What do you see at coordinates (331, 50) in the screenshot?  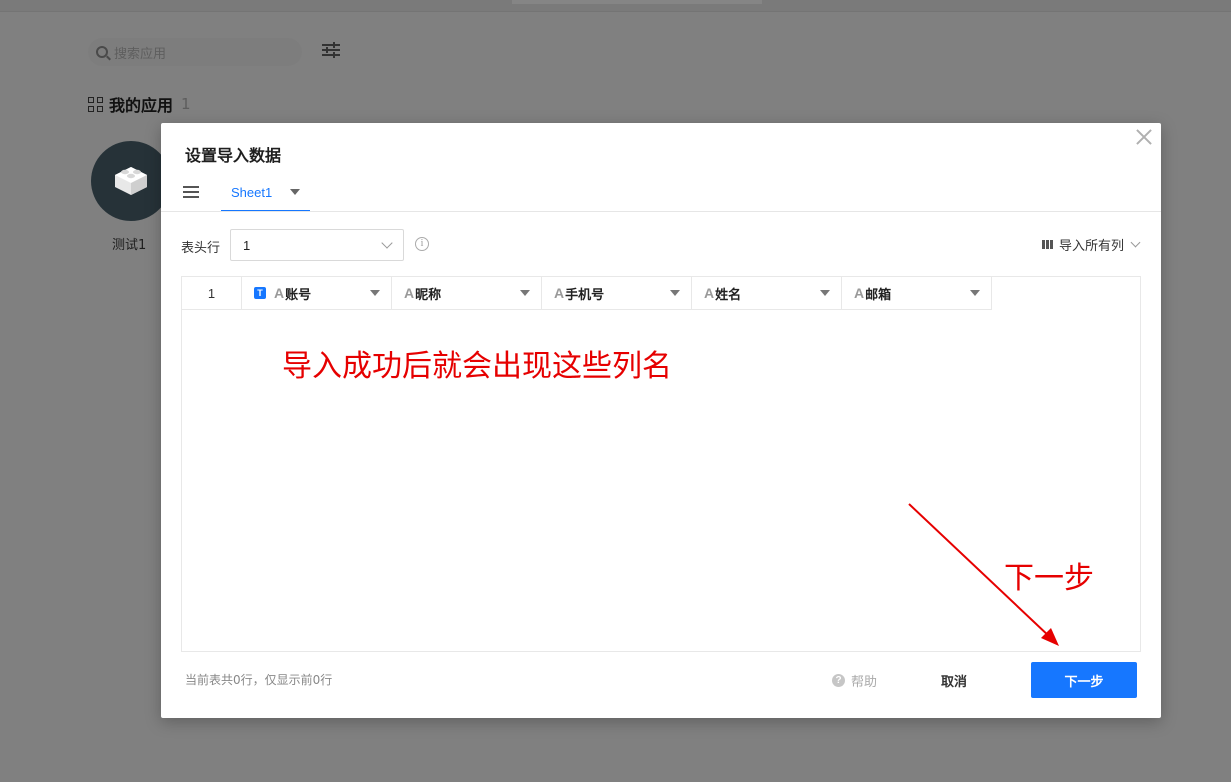 I see `filter-settings-icon` at bounding box center [331, 50].